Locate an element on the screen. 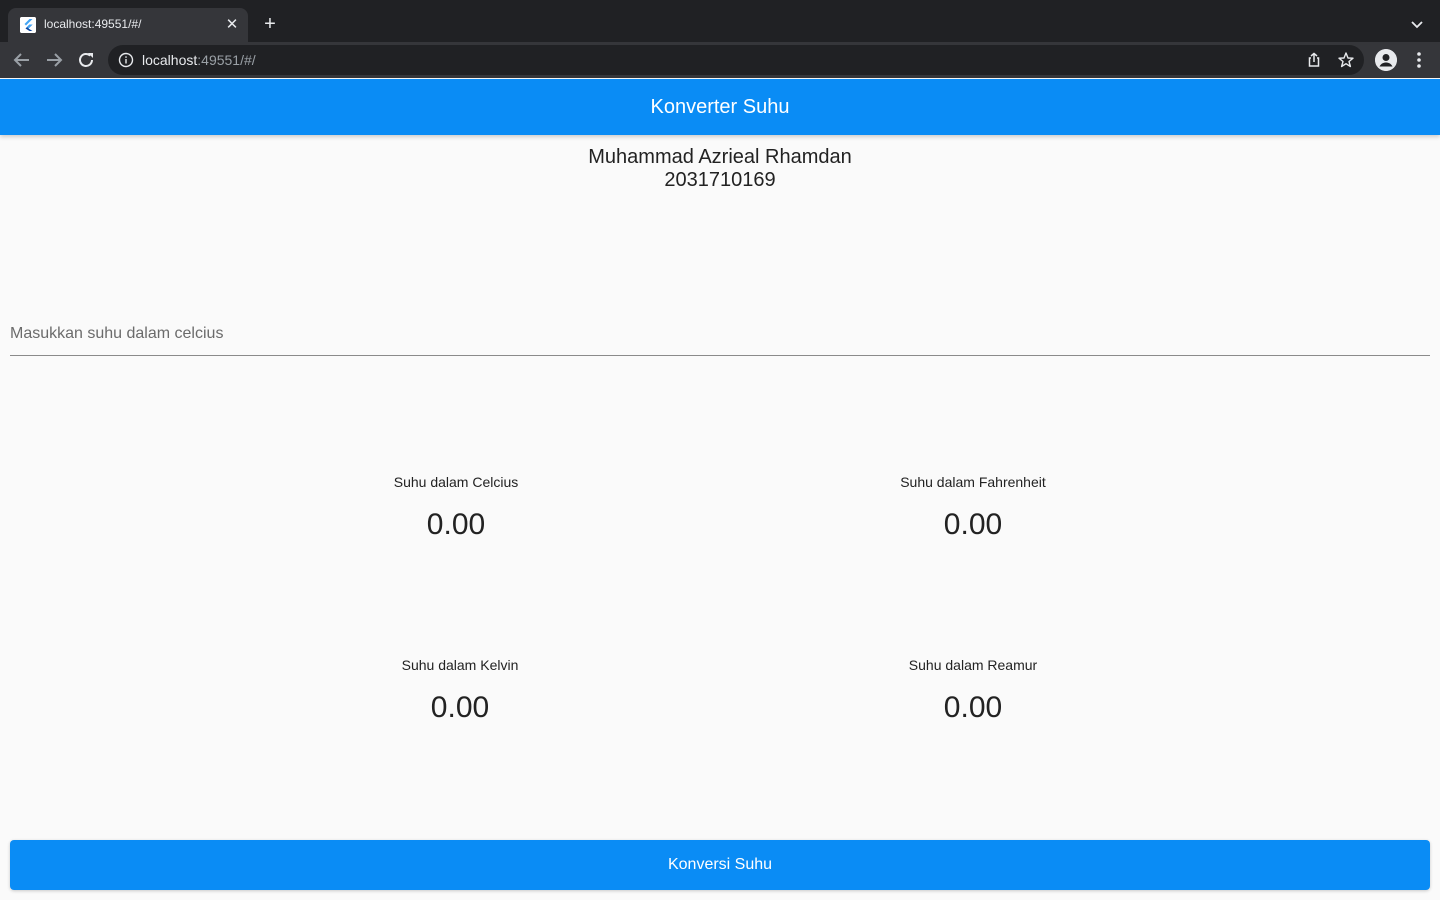 The height and width of the screenshot is (900, 1440). back-arrow-icon is located at coordinates (22, 60).